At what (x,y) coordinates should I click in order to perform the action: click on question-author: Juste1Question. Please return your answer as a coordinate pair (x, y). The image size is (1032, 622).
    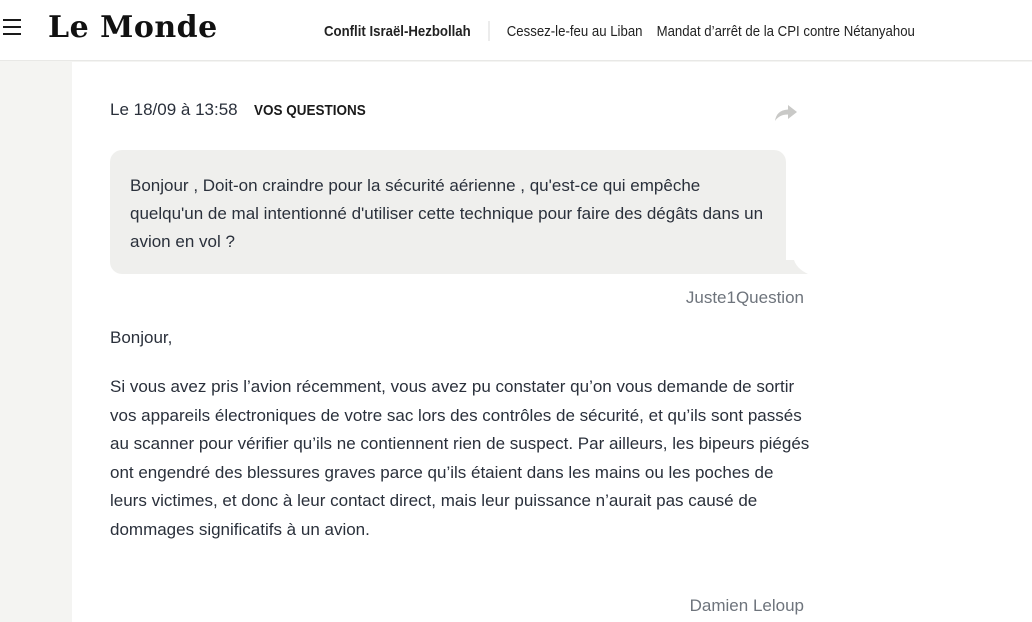
    Looking at the image, I should click on (744, 297).